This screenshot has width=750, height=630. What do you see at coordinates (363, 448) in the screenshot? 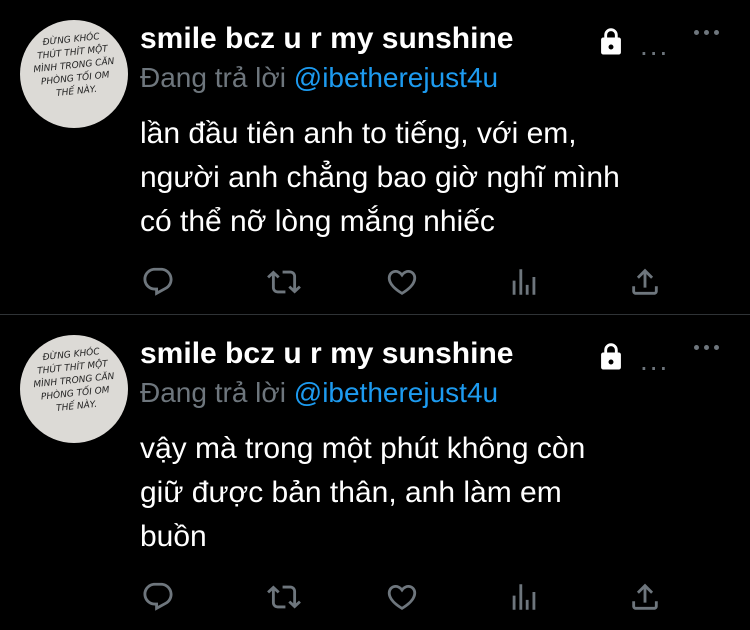
I see `tweet-text-line: vậy mà trong một phút không còn` at bounding box center [363, 448].